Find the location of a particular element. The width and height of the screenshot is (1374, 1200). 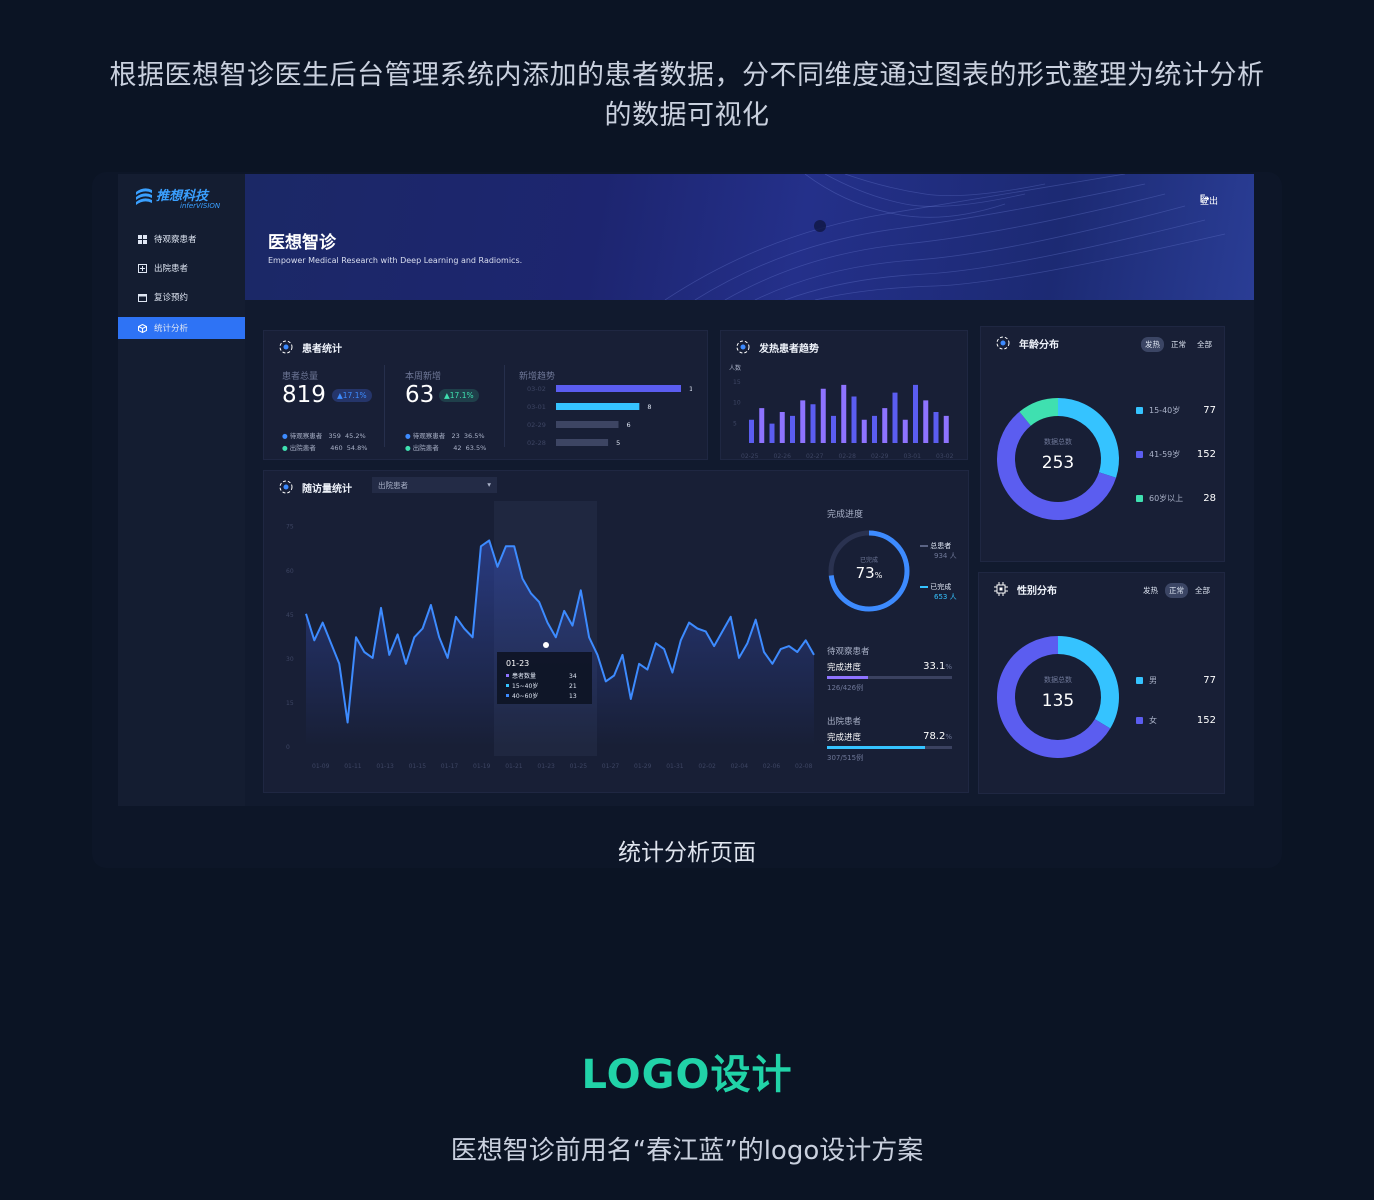

ring-legend-total: 总患者 934 人 is located at coordinates (938, 551).